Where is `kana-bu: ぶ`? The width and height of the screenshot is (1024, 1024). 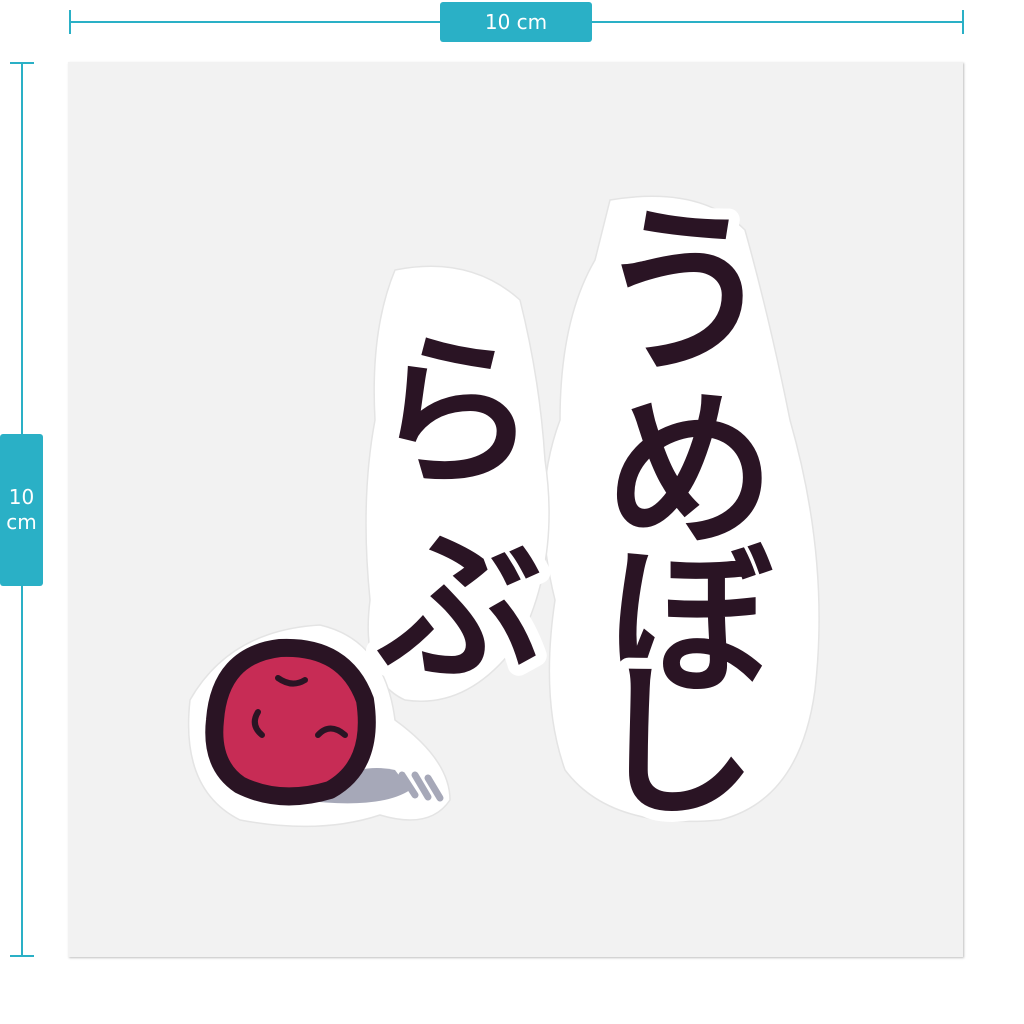
kana-bu: ぶ is located at coordinates (460, 608).